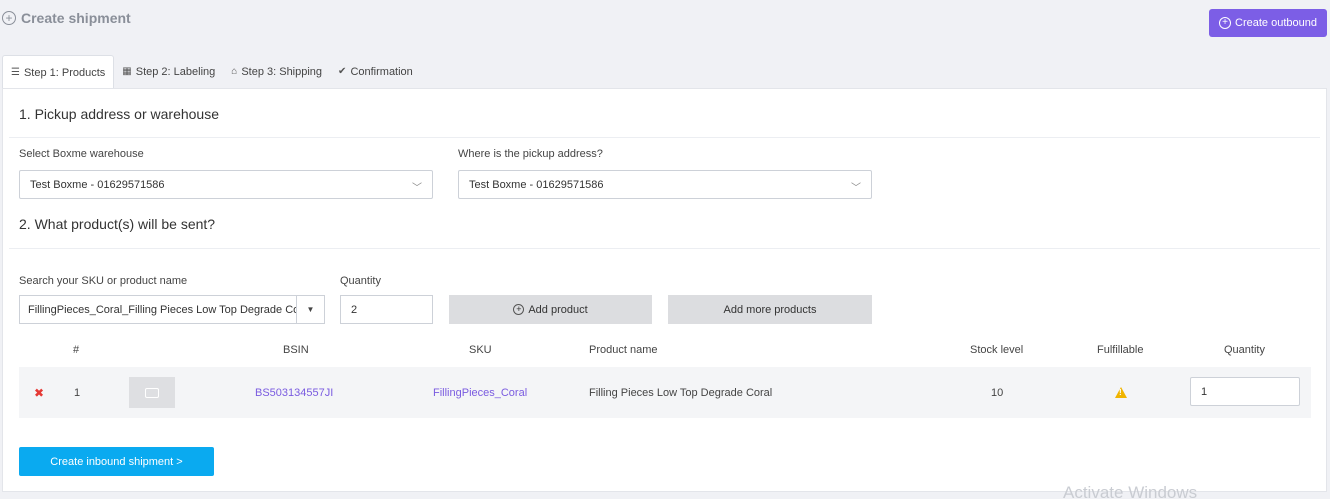 This screenshot has width=1330, height=499. I want to click on pickup-address-select: Test Boxme - 01629571586 ﹀, so click(665, 184).